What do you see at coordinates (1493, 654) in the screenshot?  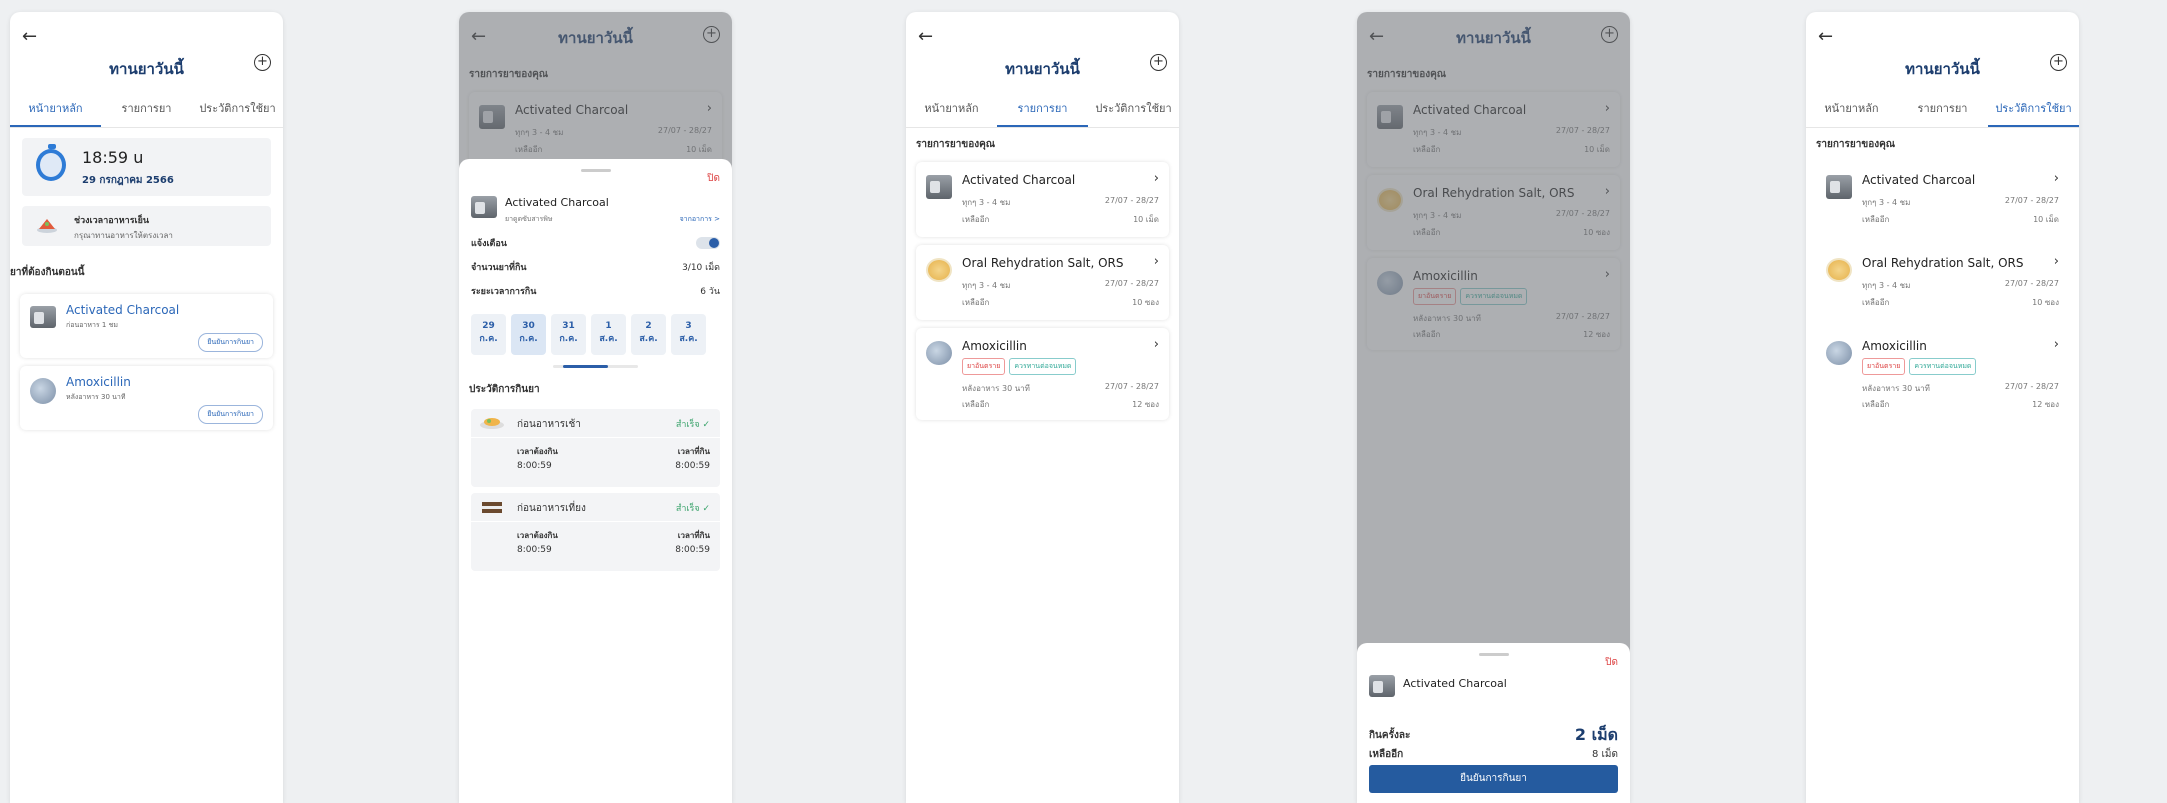 I see `drag-handle` at bounding box center [1493, 654].